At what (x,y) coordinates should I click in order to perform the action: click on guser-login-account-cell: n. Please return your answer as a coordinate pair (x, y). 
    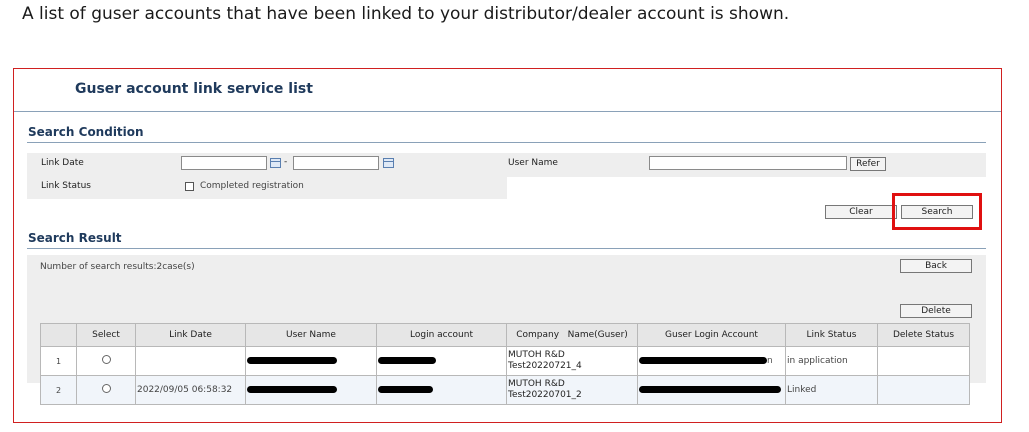
    Looking at the image, I should click on (711, 361).